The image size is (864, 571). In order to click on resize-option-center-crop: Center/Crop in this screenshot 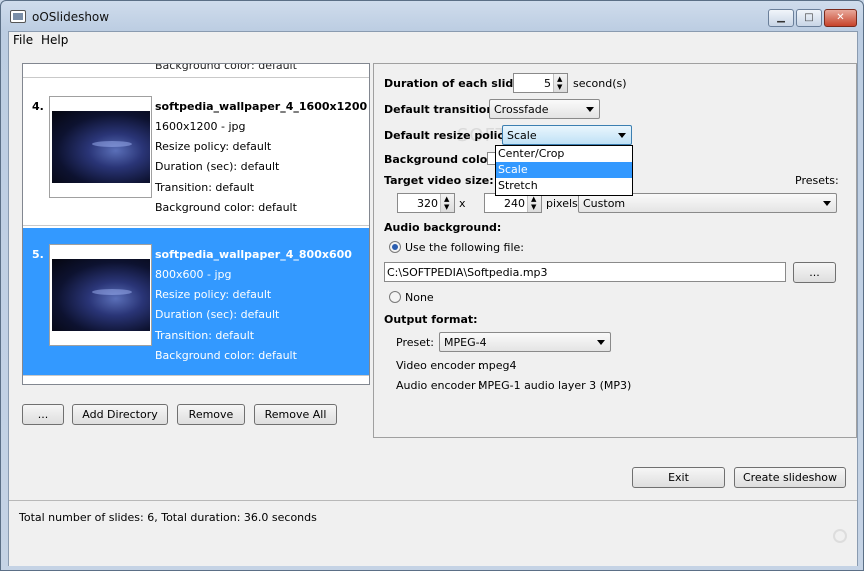, I will do `click(564, 154)`.